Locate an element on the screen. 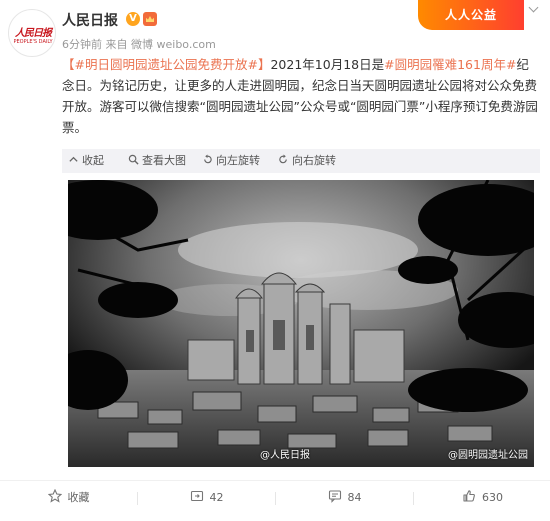  verified-badge-icon: V is located at coordinates (133, 19).